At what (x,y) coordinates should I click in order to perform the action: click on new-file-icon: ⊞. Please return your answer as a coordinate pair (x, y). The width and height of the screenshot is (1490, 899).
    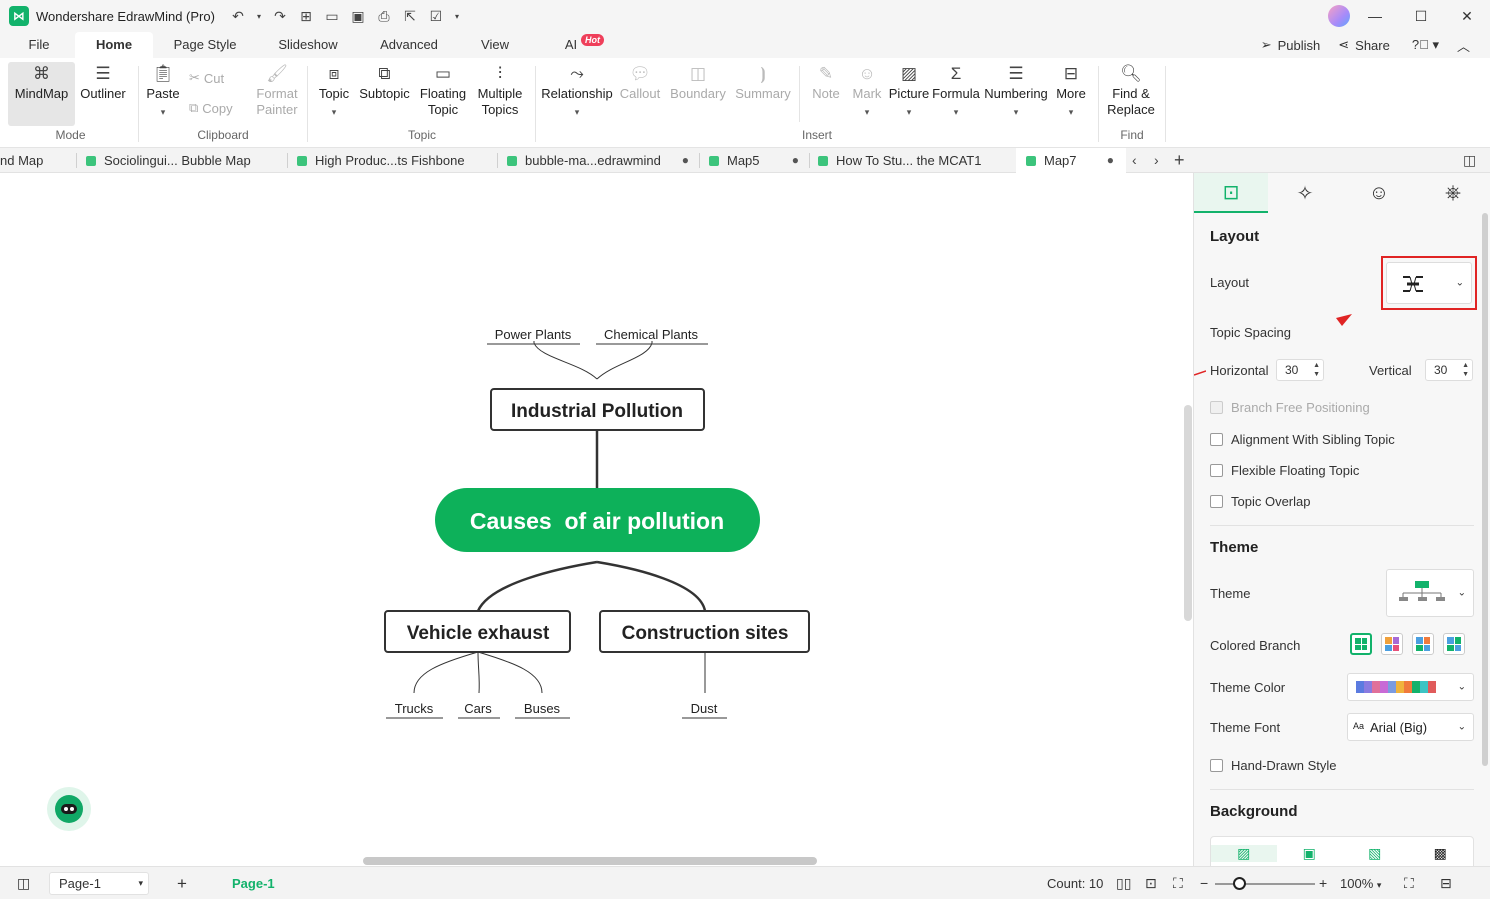
    Looking at the image, I should click on (306, 16).